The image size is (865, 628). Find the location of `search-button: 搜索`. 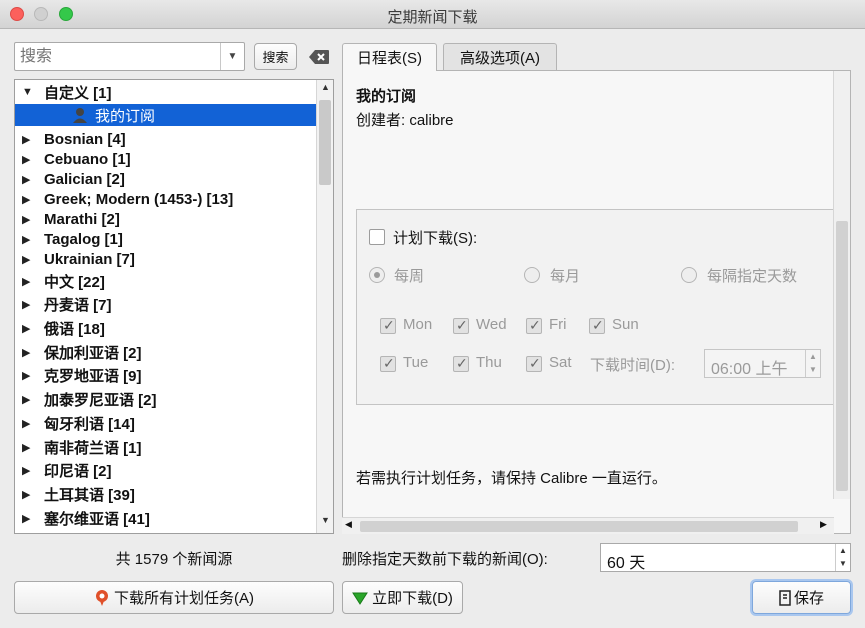

search-button: 搜索 is located at coordinates (275, 56).